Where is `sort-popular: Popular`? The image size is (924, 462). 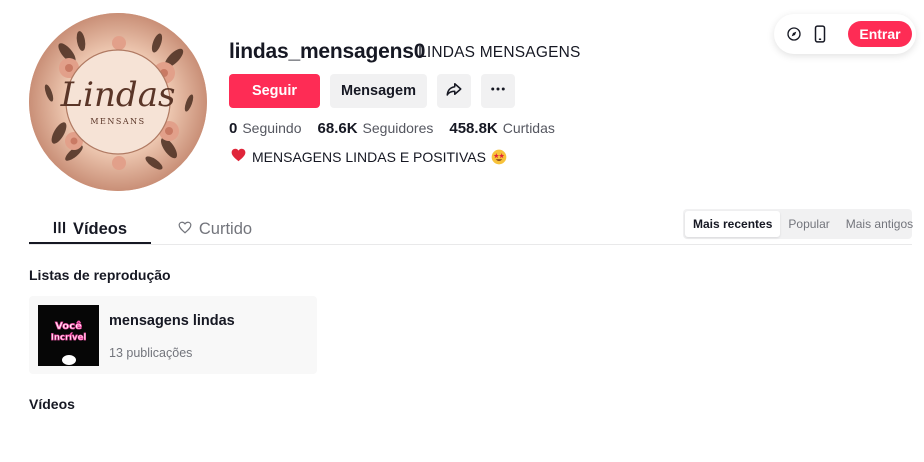 sort-popular: Popular is located at coordinates (808, 224).